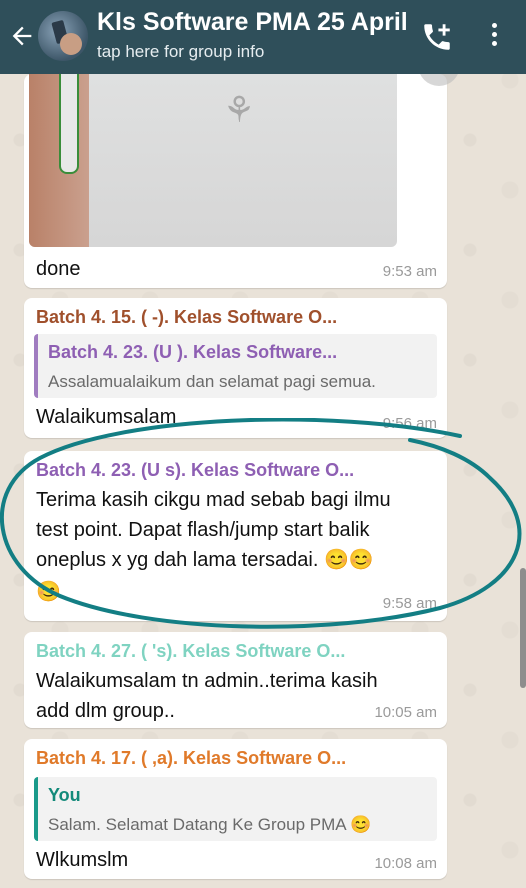  I want to click on message-time: 9:53 am, so click(409, 271).